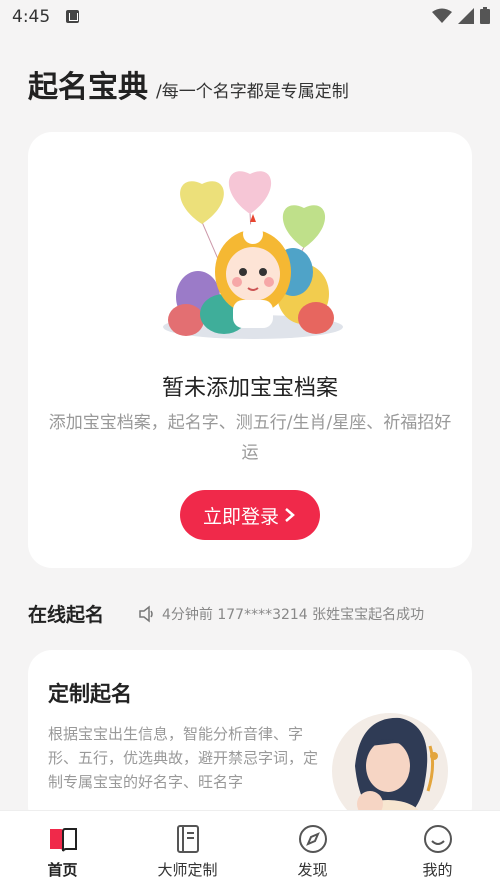 Image resolution: width=500 pixels, height=889 pixels. What do you see at coordinates (312, 870) in the screenshot?
I see `tab-discover-label: 发现` at bounding box center [312, 870].